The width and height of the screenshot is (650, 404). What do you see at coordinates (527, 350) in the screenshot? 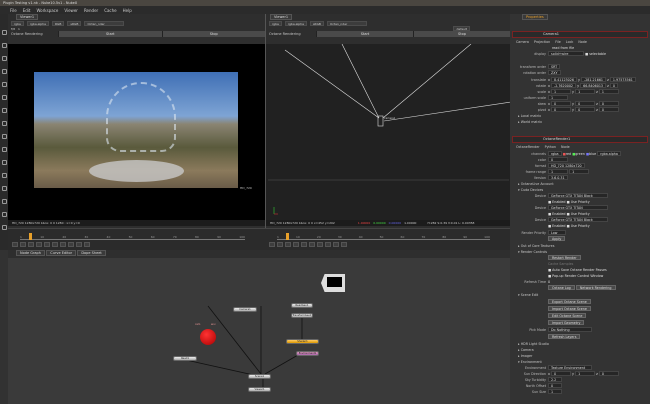
I see `camera-section-toggle: Camera` at bounding box center [527, 350].